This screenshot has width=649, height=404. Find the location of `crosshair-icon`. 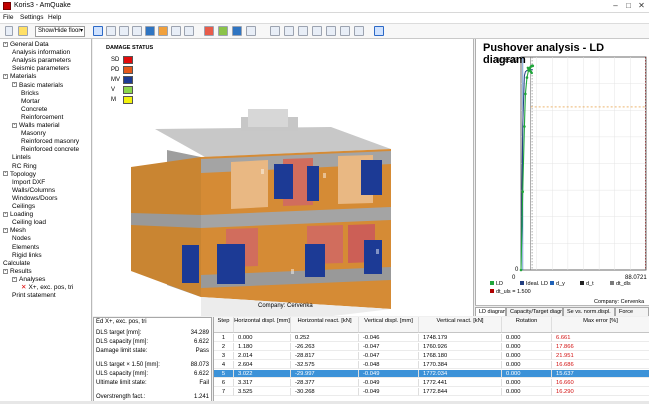

crosshair-icon is located at coordinates (379, 31).